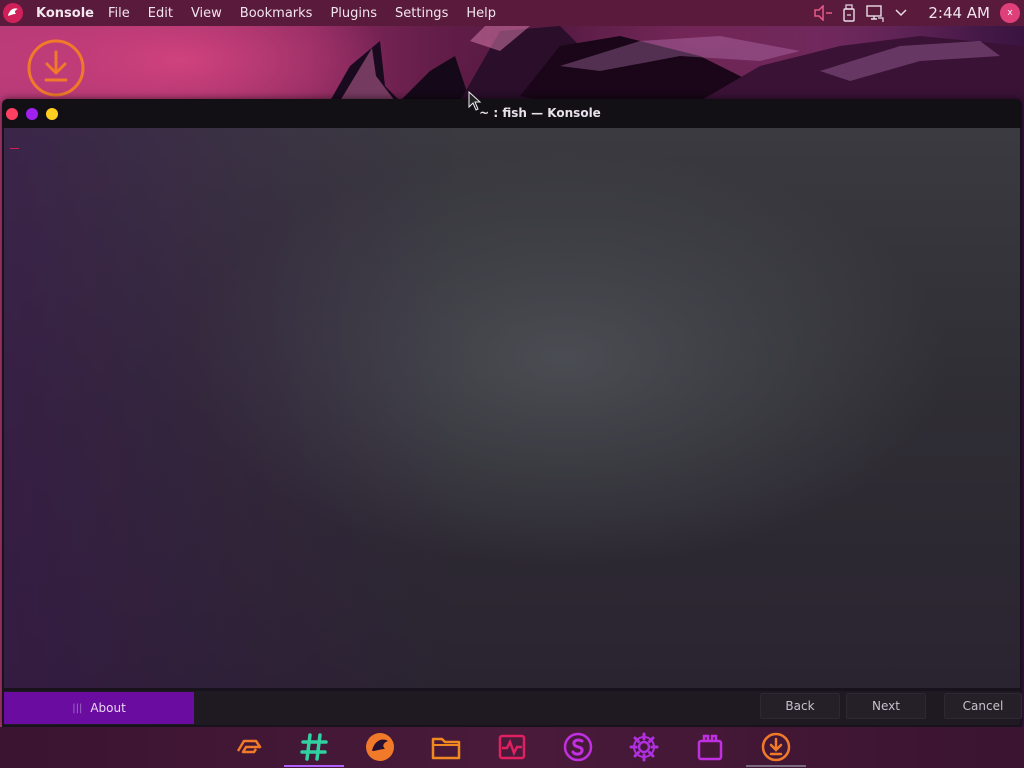 The width and height of the screenshot is (1024, 768). What do you see at coordinates (65, 13) in the screenshot?
I see `app-name: Konsole` at bounding box center [65, 13].